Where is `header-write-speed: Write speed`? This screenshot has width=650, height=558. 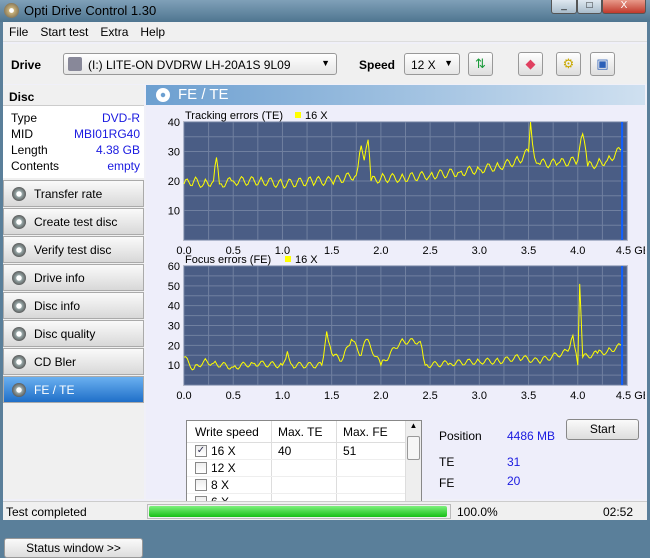
header-write-speed: Write speed is located at coordinates (229, 431).